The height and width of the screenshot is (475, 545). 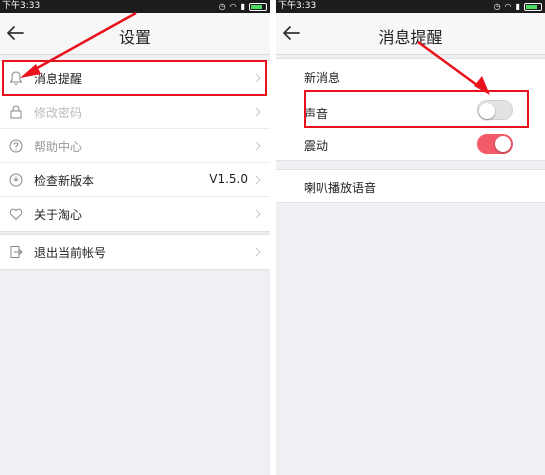 What do you see at coordinates (58, 215) in the screenshot?
I see `item-label: 关于淘心` at bounding box center [58, 215].